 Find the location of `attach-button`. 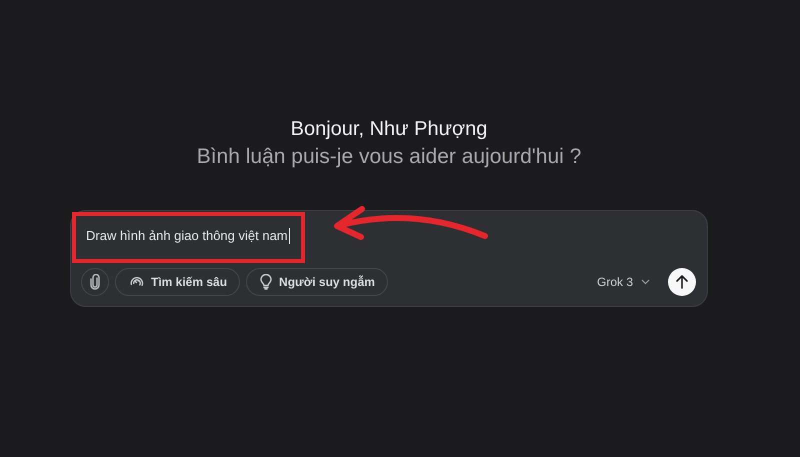

attach-button is located at coordinates (95, 282).